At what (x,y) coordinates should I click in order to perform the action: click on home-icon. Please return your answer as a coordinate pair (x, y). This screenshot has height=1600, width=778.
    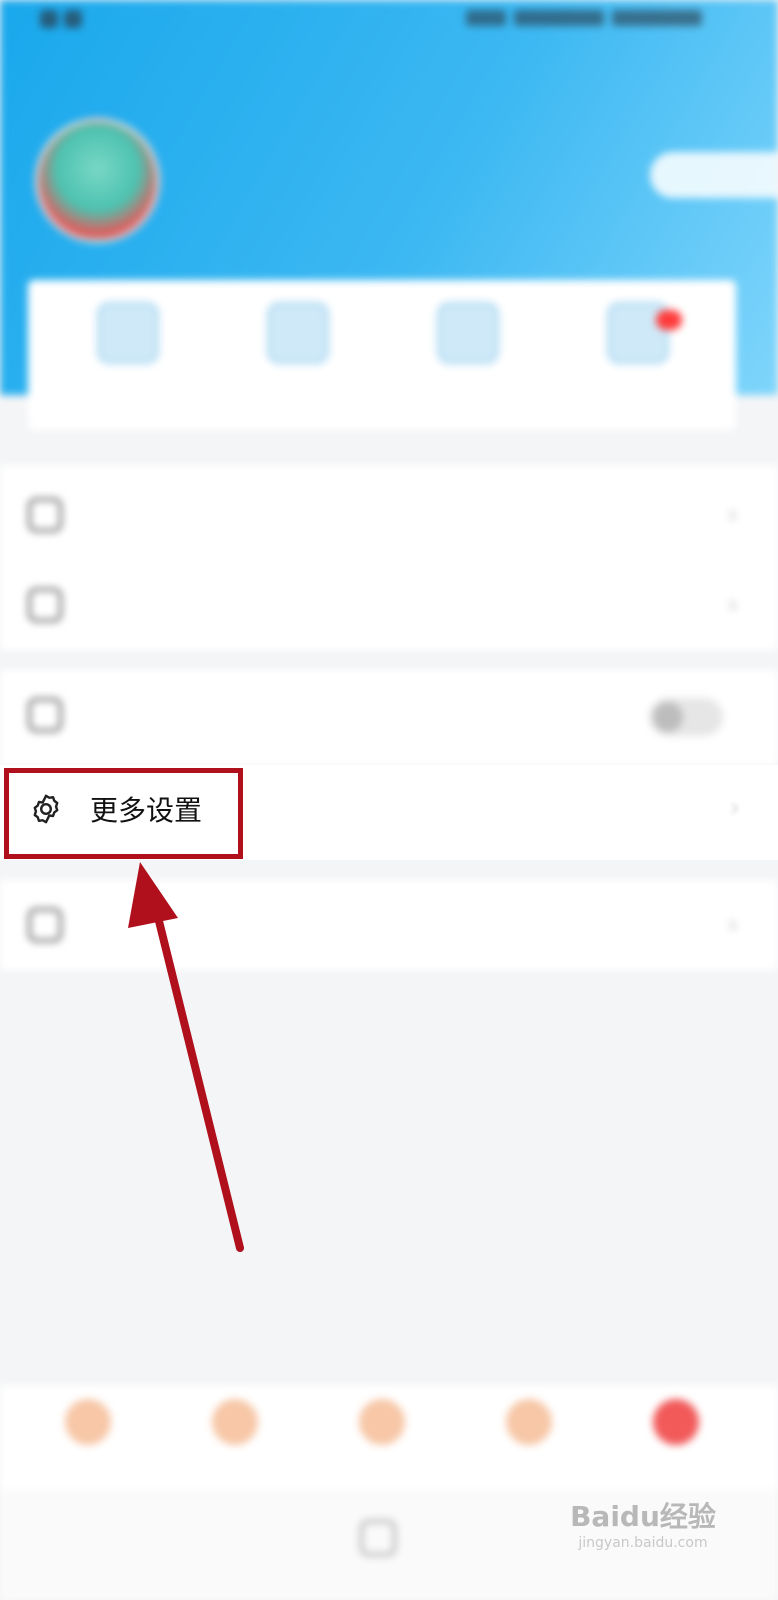
    Looking at the image, I should click on (88, 1422).